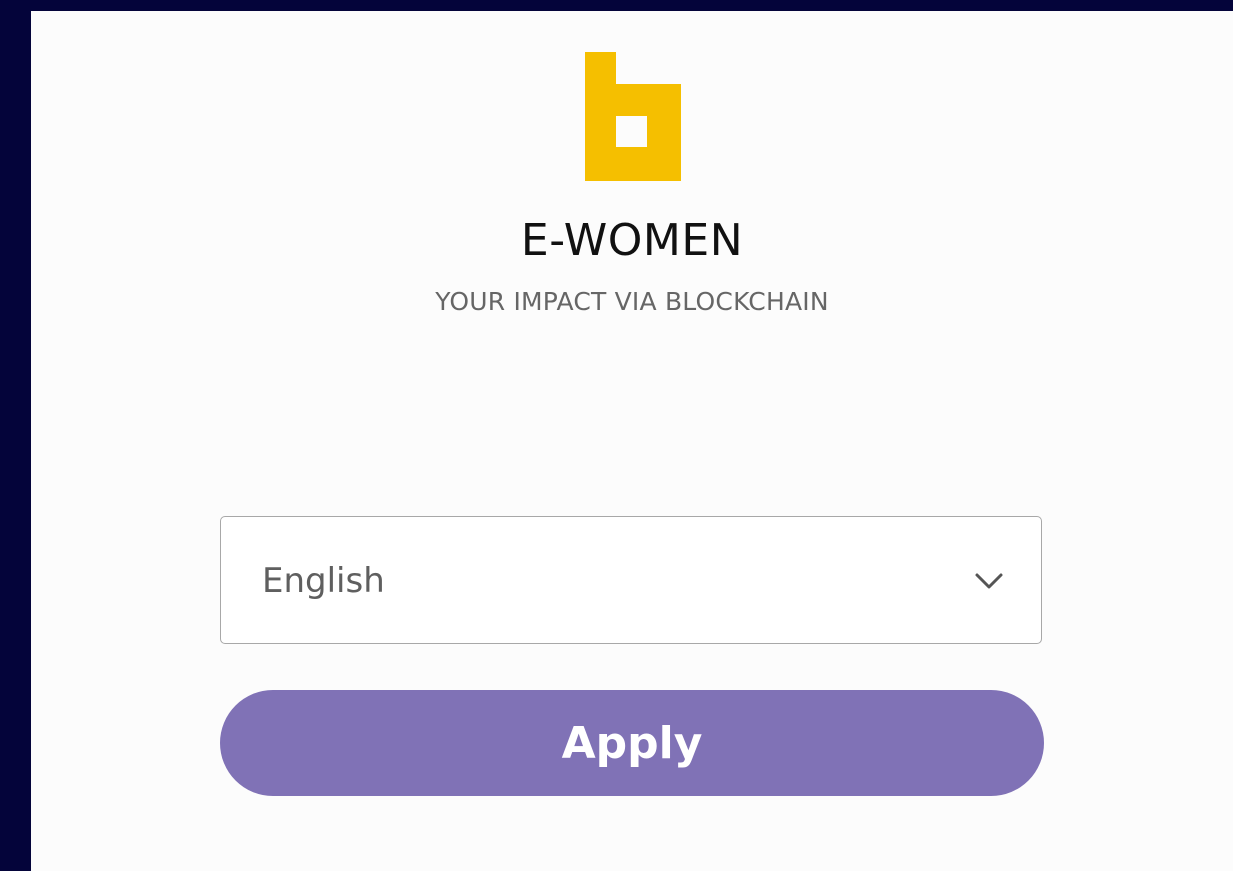 This screenshot has width=1233, height=871. Describe the element at coordinates (632, 743) in the screenshot. I see `apply-button: Apply` at that location.